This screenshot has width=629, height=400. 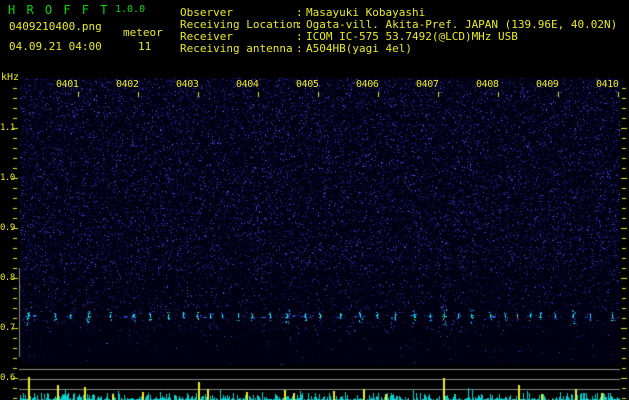 What do you see at coordinates (7, 228) in the screenshot?
I see `freq-tick-label: 0.9` at bounding box center [7, 228].